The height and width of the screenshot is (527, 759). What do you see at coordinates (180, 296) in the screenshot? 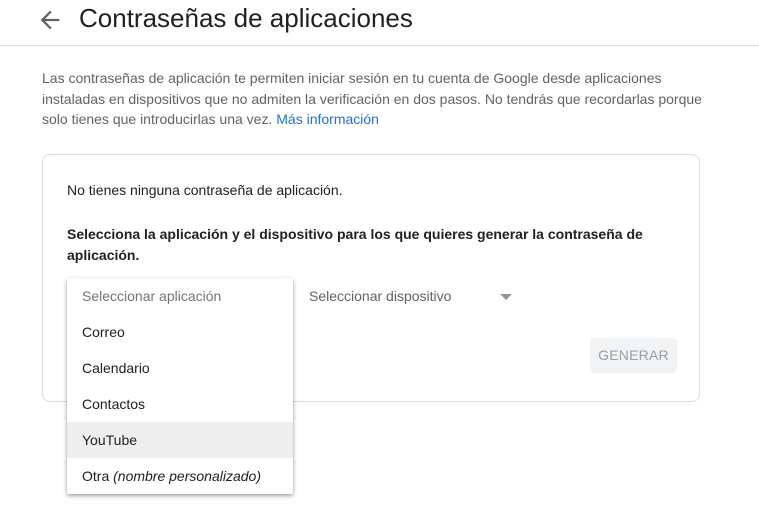
I see `select-app-placeholder-option: Seleccionar aplicación` at bounding box center [180, 296].